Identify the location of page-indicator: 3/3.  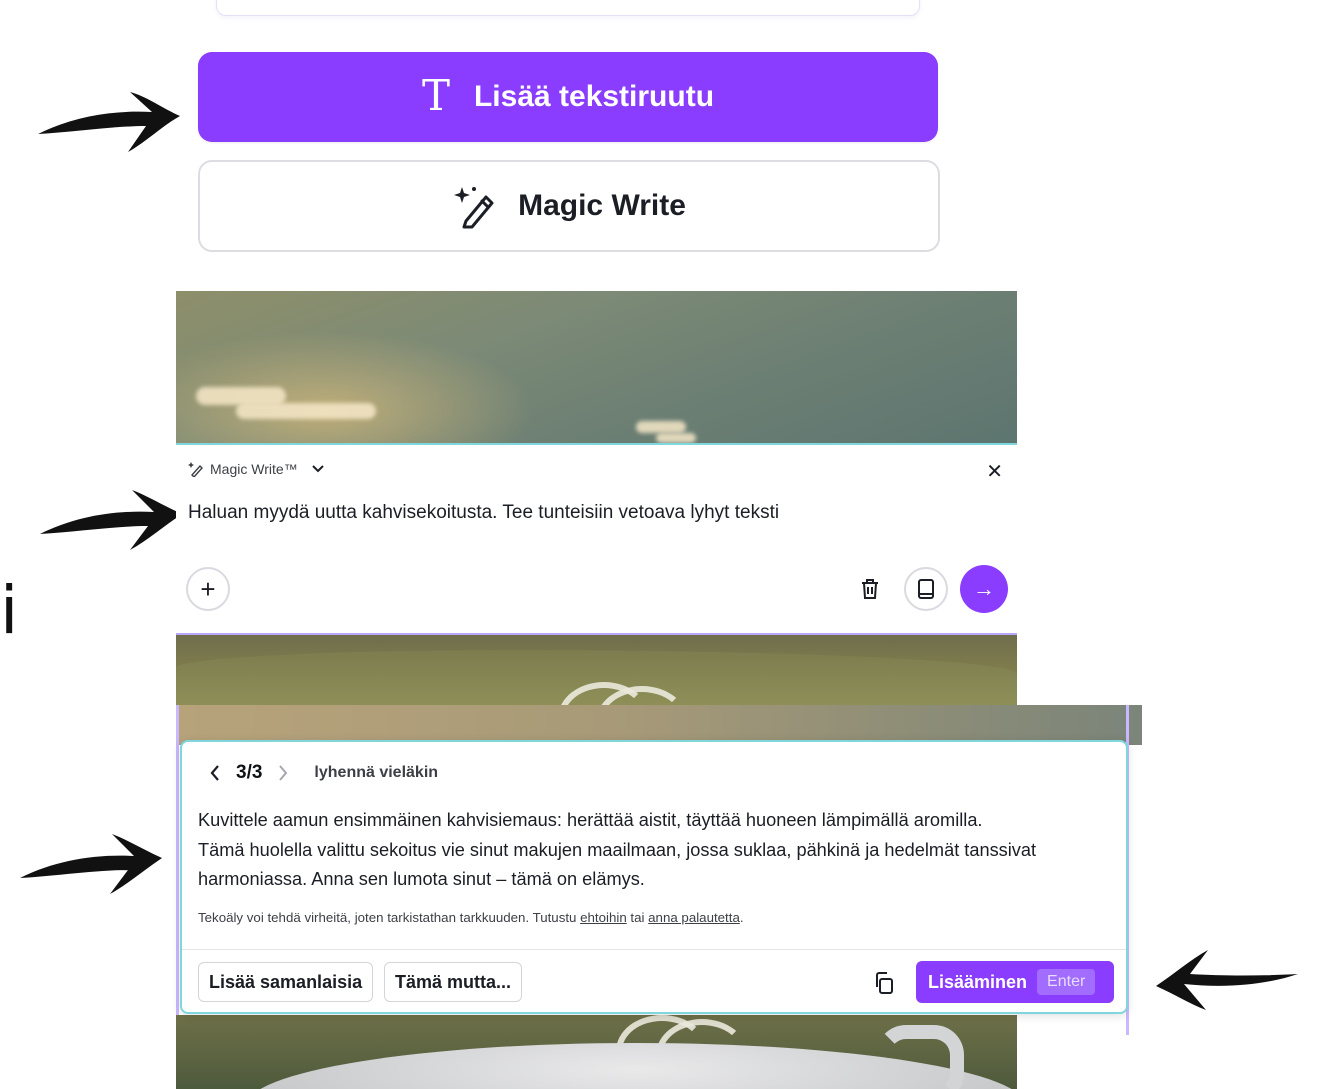
(249, 772).